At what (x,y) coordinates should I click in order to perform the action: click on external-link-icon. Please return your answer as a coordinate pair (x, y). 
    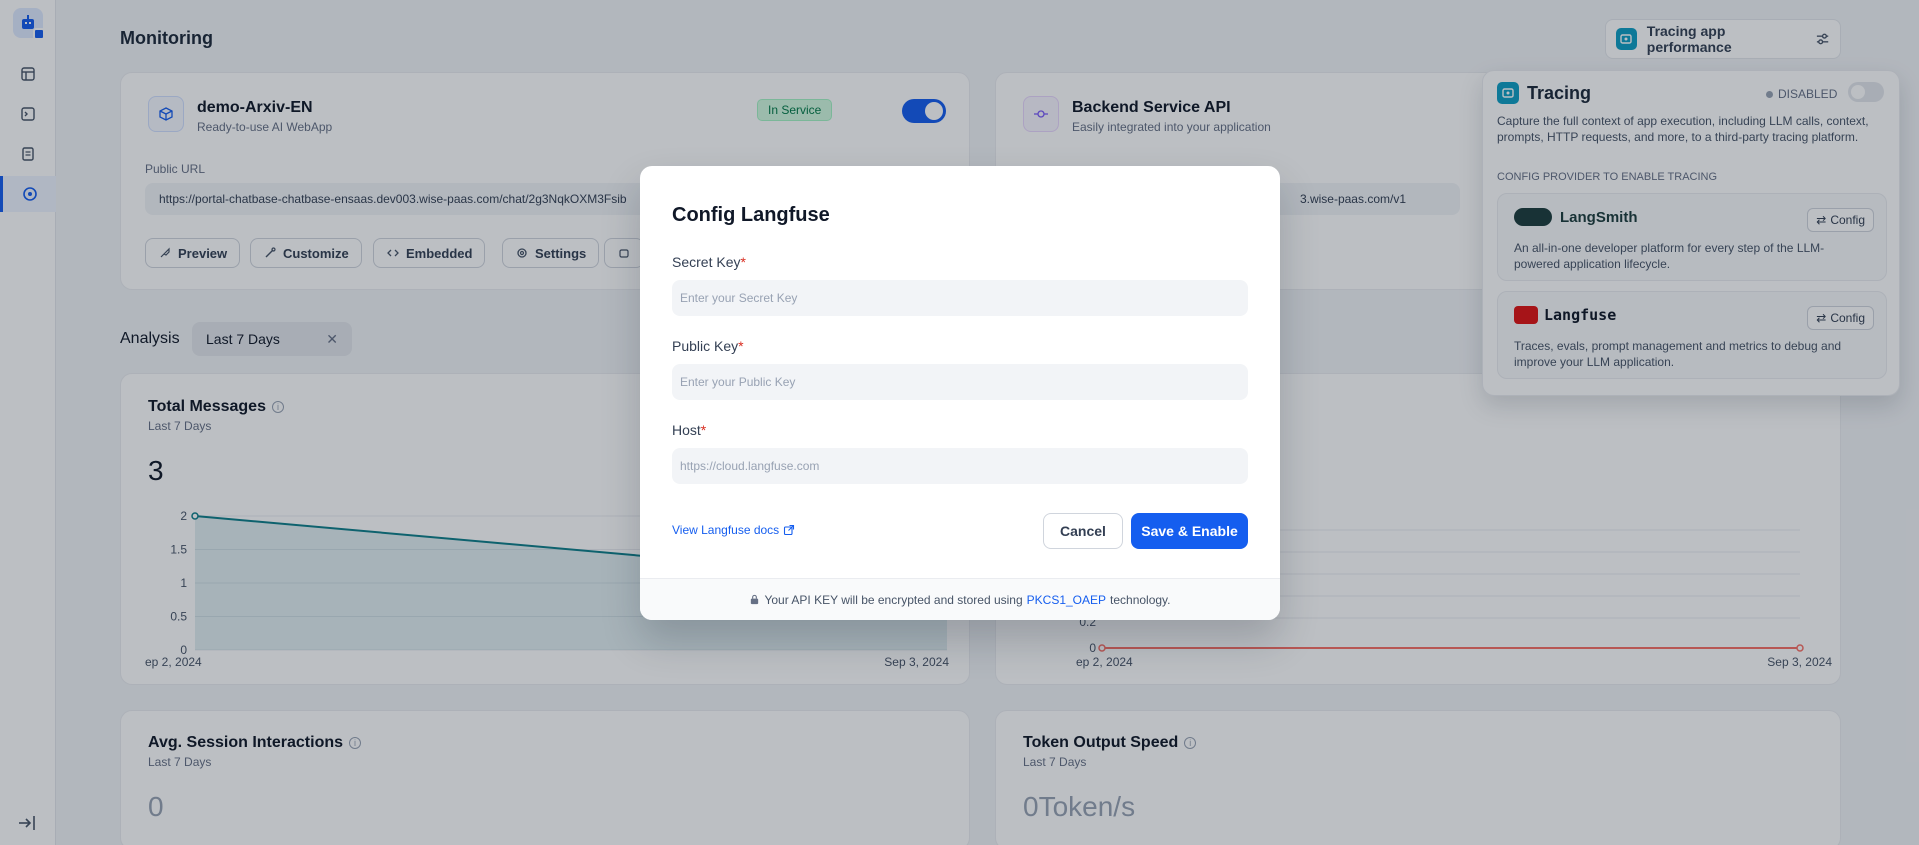
    Looking at the image, I should click on (789, 530).